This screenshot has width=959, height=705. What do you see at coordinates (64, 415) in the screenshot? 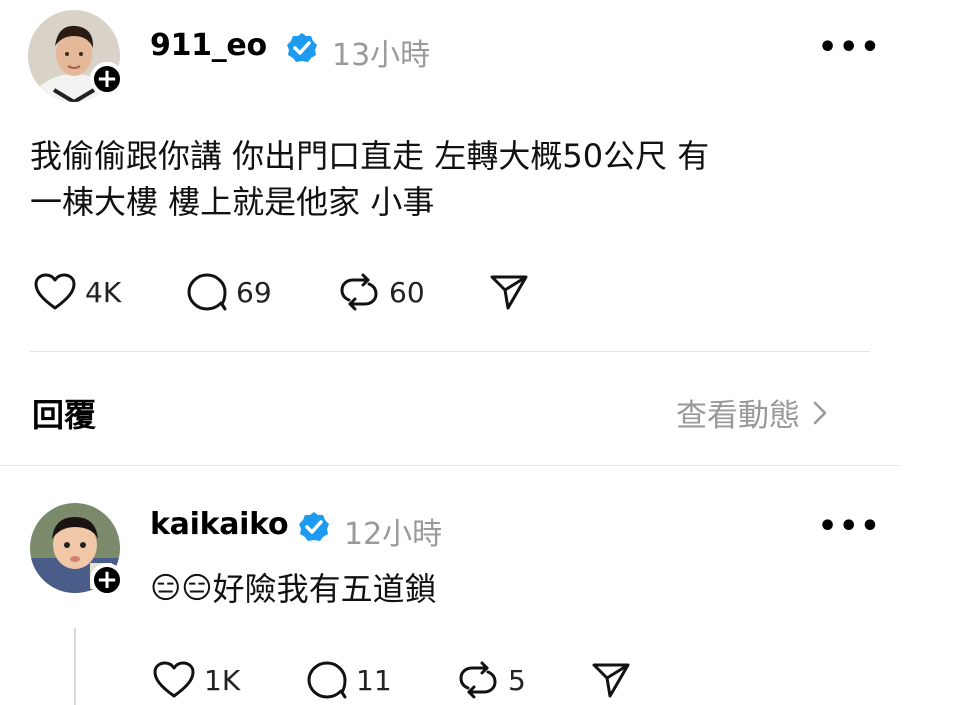
I see `replies-title: 回覆` at bounding box center [64, 415].